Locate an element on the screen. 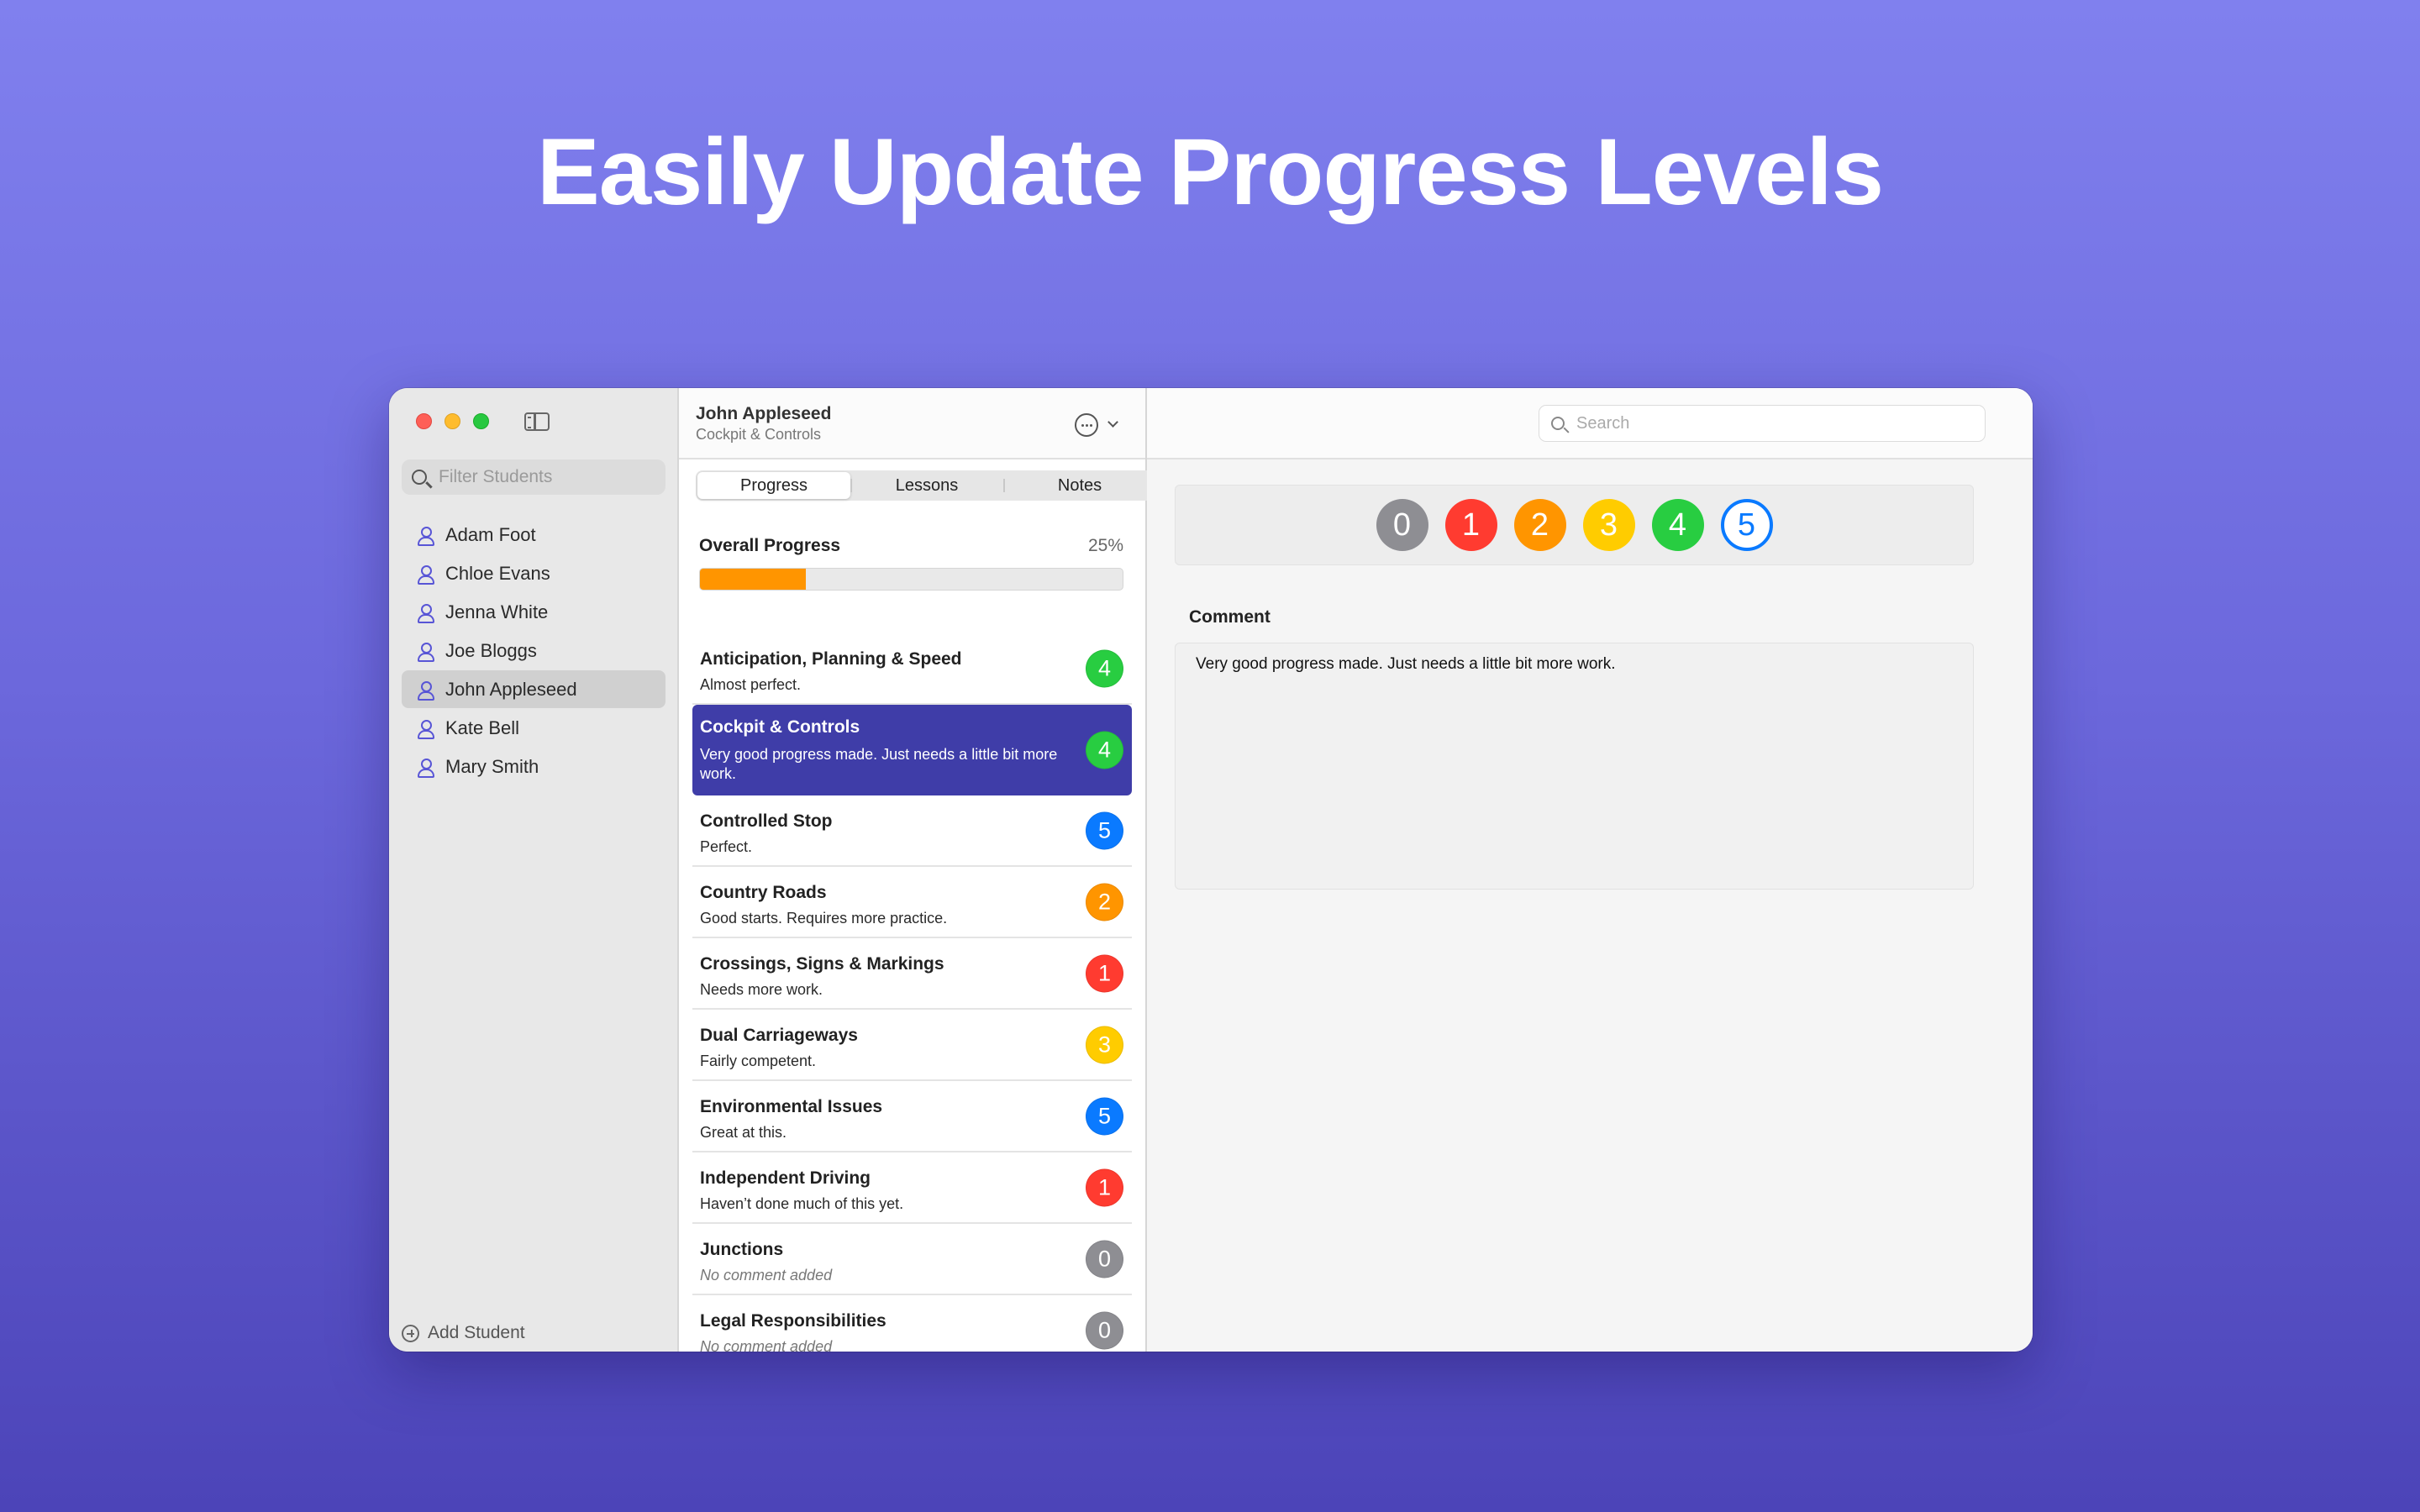 This screenshot has height=1512, width=2420. sidebar-toggle-icon is located at coordinates (537, 421).